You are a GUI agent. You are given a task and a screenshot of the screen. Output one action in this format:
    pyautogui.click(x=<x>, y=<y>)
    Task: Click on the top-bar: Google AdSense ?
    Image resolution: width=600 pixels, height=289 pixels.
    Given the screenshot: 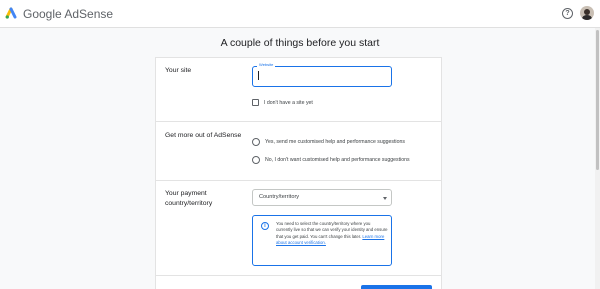 What is the action you would take?
    pyautogui.click(x=300, y=14)
    